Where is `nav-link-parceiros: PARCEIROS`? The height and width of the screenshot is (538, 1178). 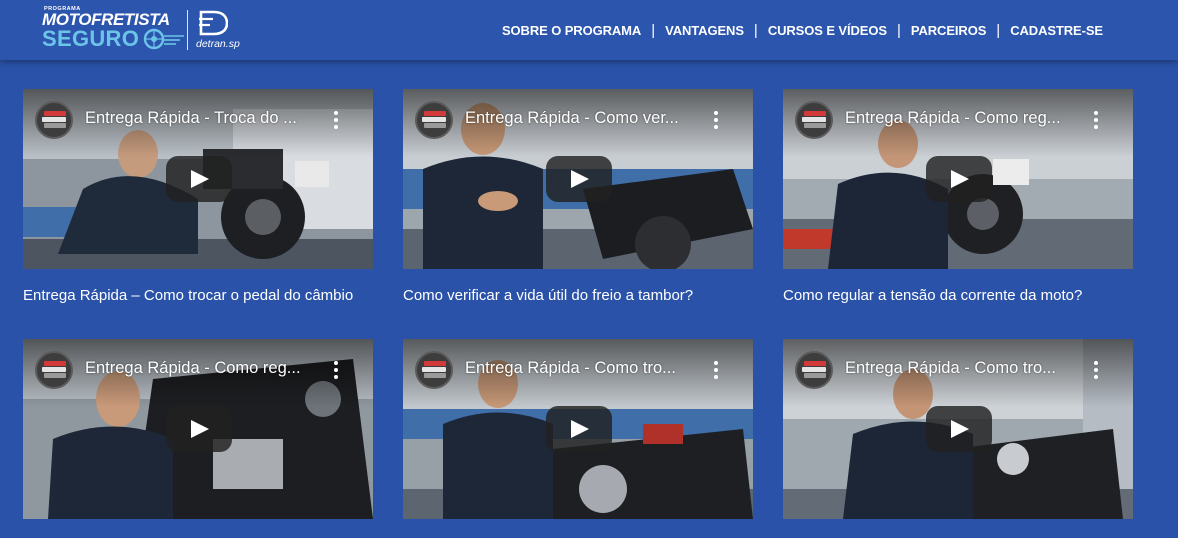 nav-link-parceiros: PARCEIROS is located at coordinates (949, 30).